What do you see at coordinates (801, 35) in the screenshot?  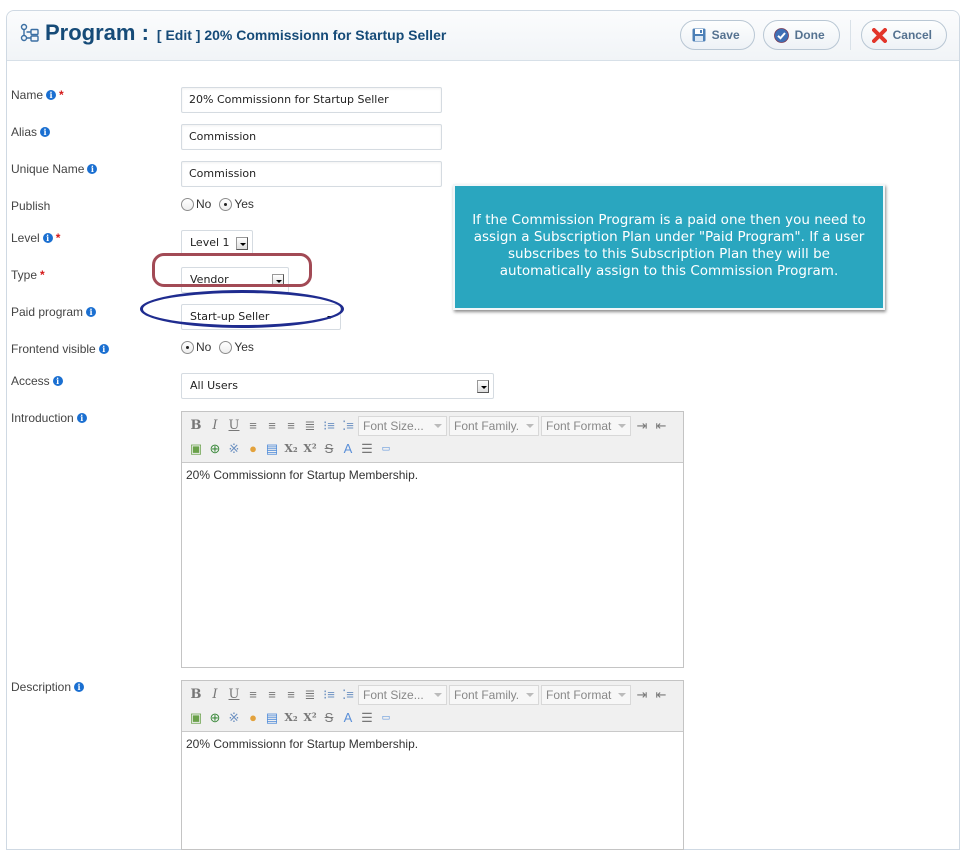 I see `done-button: Done` at bounding box center [801, 35].